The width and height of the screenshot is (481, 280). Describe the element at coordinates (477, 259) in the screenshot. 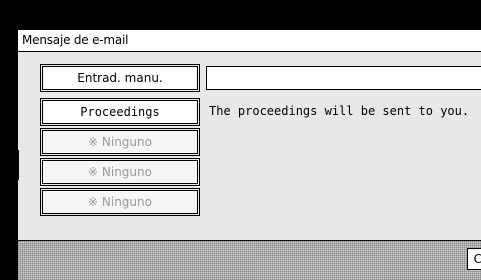

I see `corner-button-label: C` at that location.